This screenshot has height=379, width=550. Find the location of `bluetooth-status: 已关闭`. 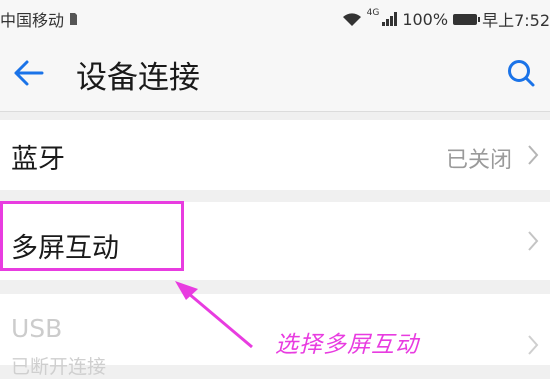

bluetooth-status: 已关闭 is located at coordinates (478, 160).